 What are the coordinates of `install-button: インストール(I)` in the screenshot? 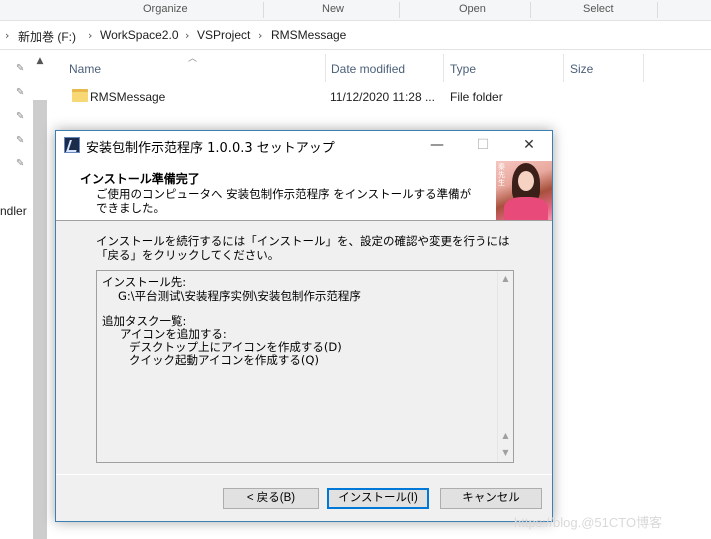 It's located at (378, 498).